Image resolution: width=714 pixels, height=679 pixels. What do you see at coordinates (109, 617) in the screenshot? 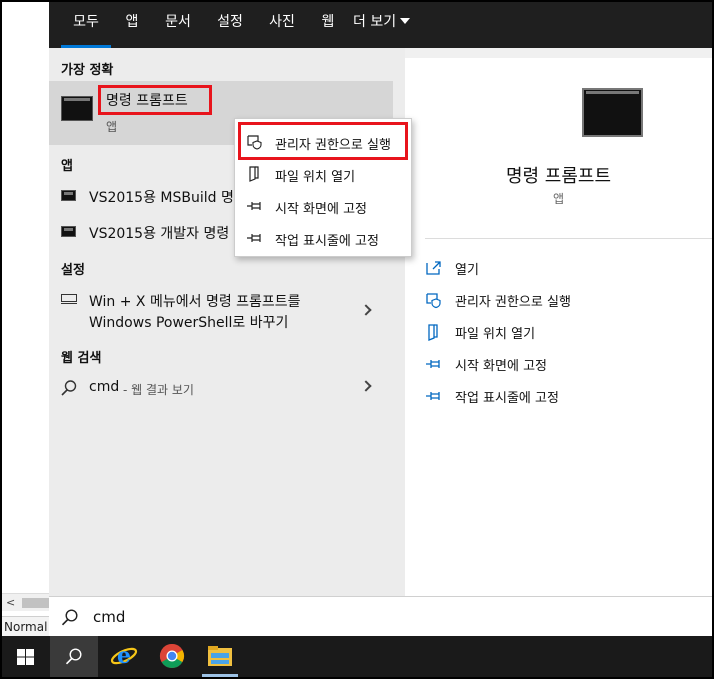
I see `search-input: cmd` at bounding box center [109, 617].